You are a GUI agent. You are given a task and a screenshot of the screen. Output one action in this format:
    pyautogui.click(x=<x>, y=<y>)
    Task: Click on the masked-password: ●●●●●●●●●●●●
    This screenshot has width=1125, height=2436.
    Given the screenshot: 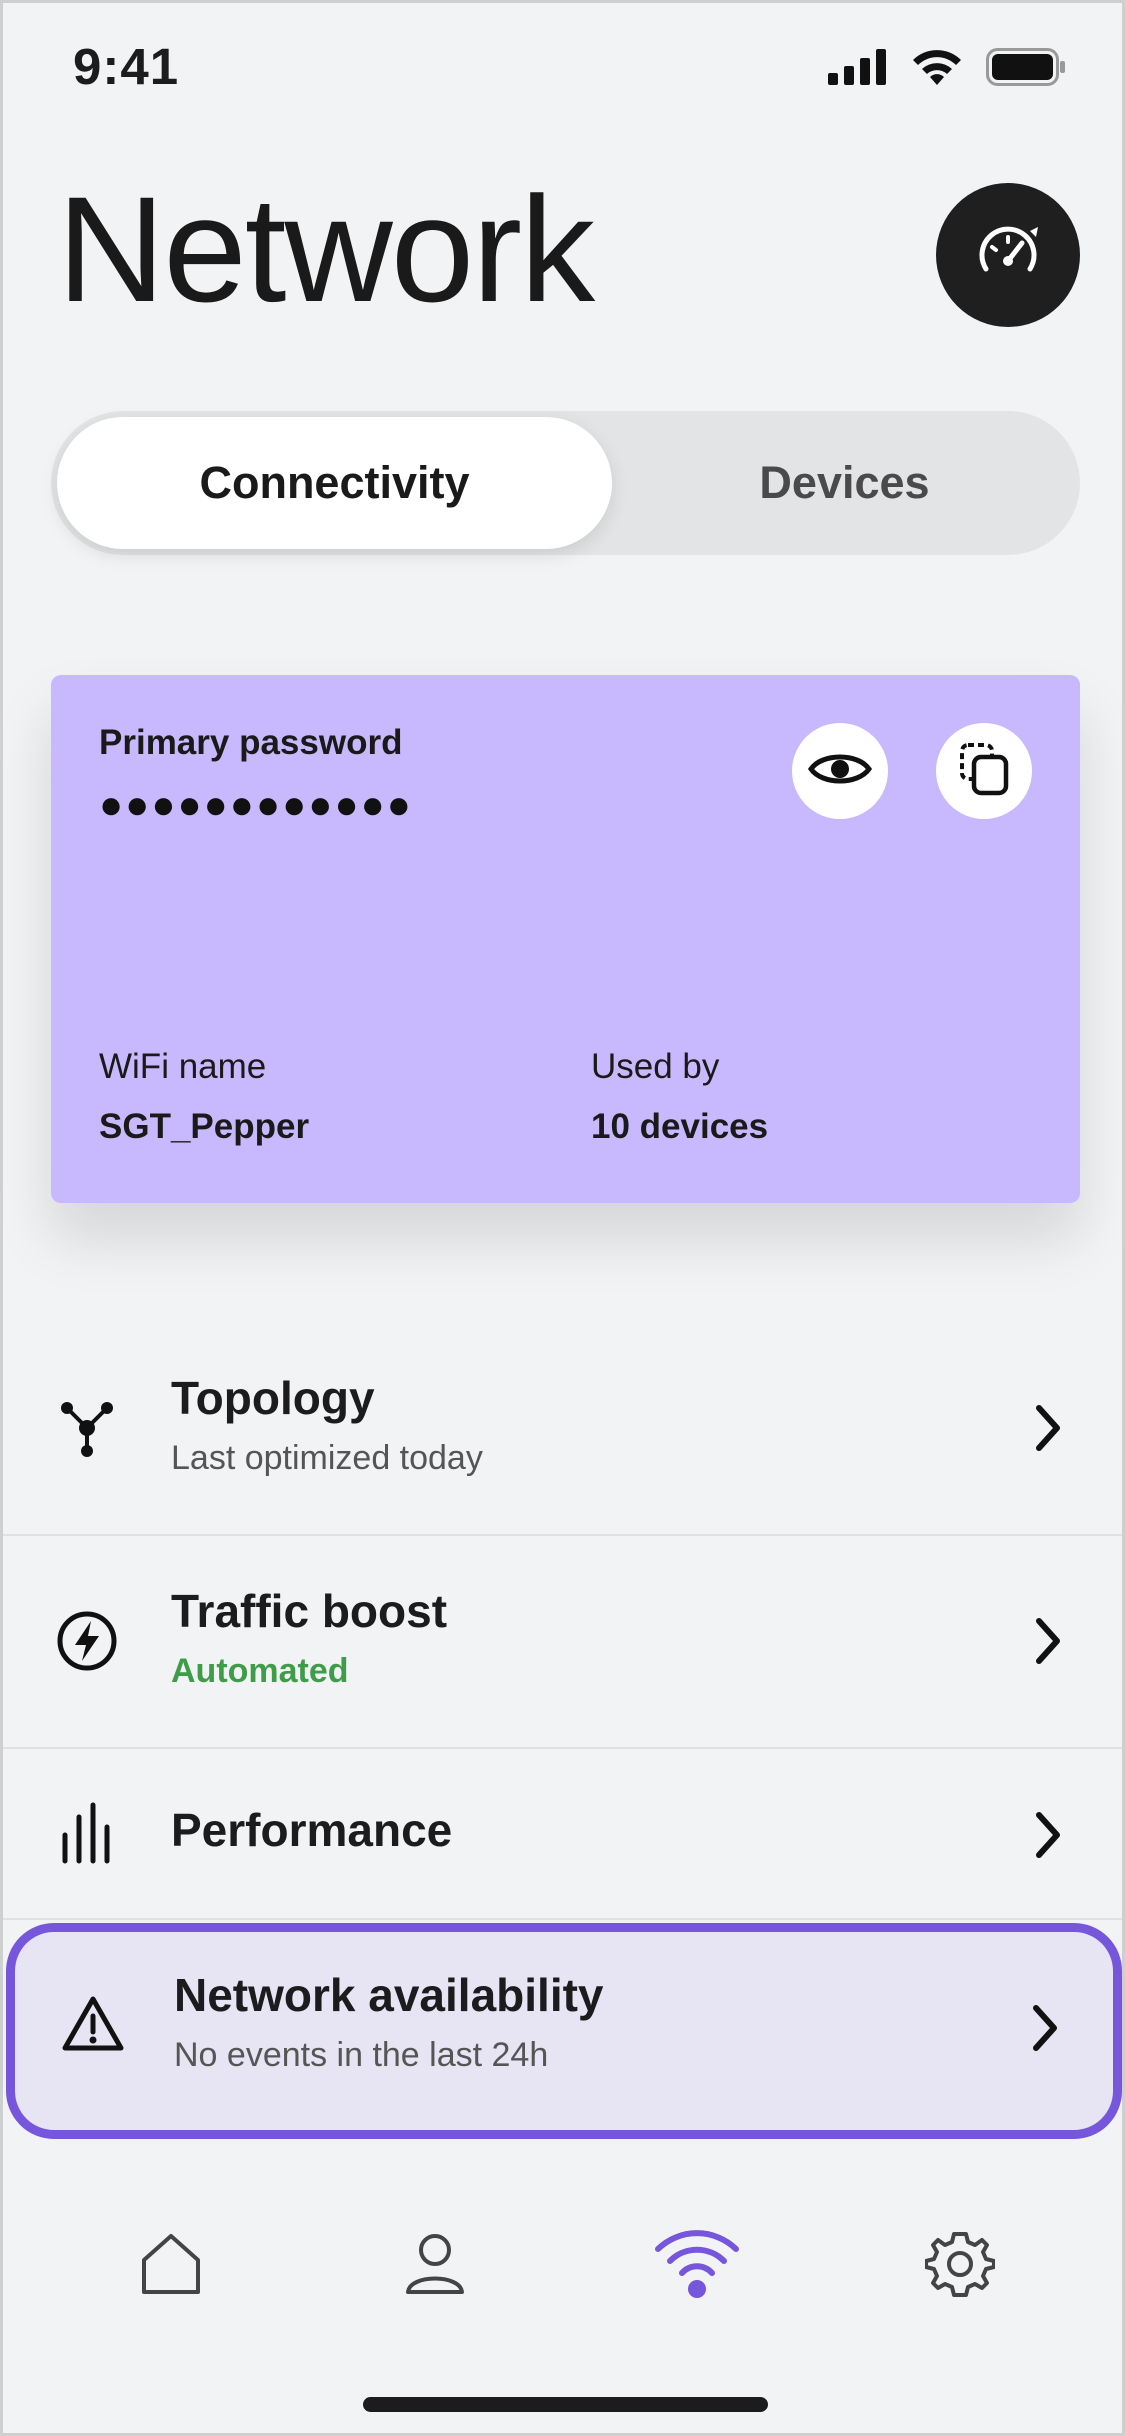 What is the action you would take?
    pyautogui.click(x=256, y=805)
    